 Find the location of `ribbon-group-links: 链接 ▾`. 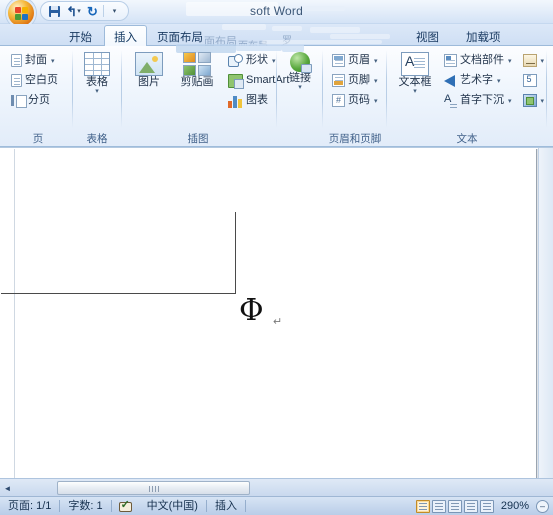

ribbon-group-links: 链接 ▾ is located at coordinates (300, 96).